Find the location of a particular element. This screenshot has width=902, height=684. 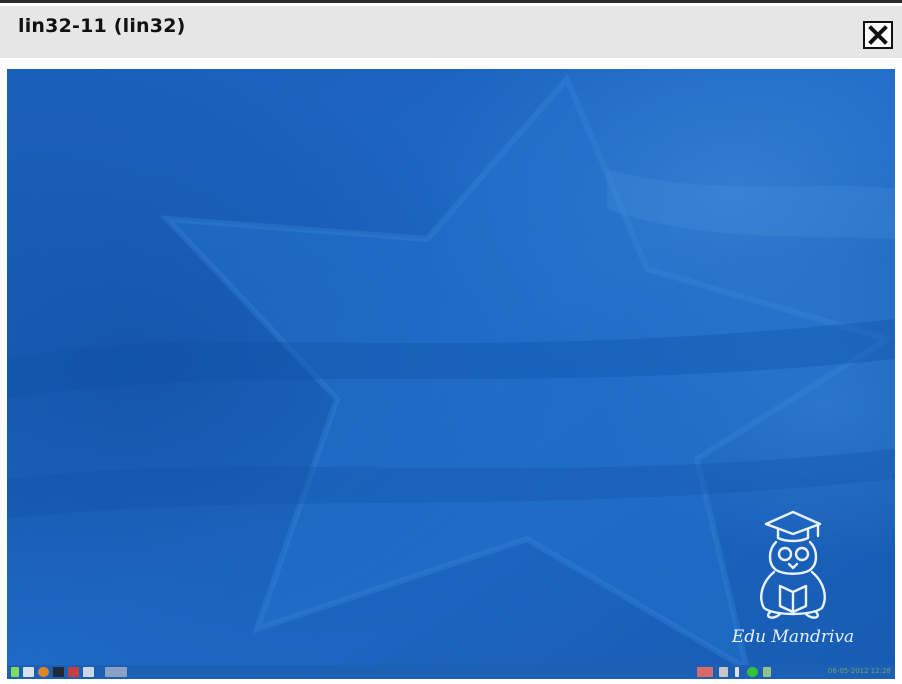

edu-mandriva-logo: Edu Mandriva is located at coordinates (793, 574).